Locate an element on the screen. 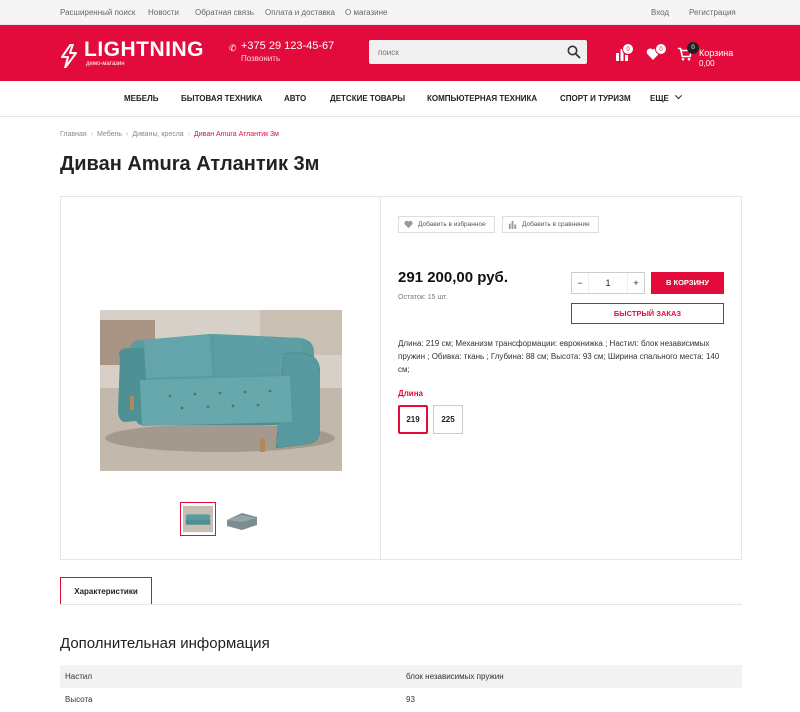  top-link-feedback: Обратная связь is located at coordinates (224, 12).